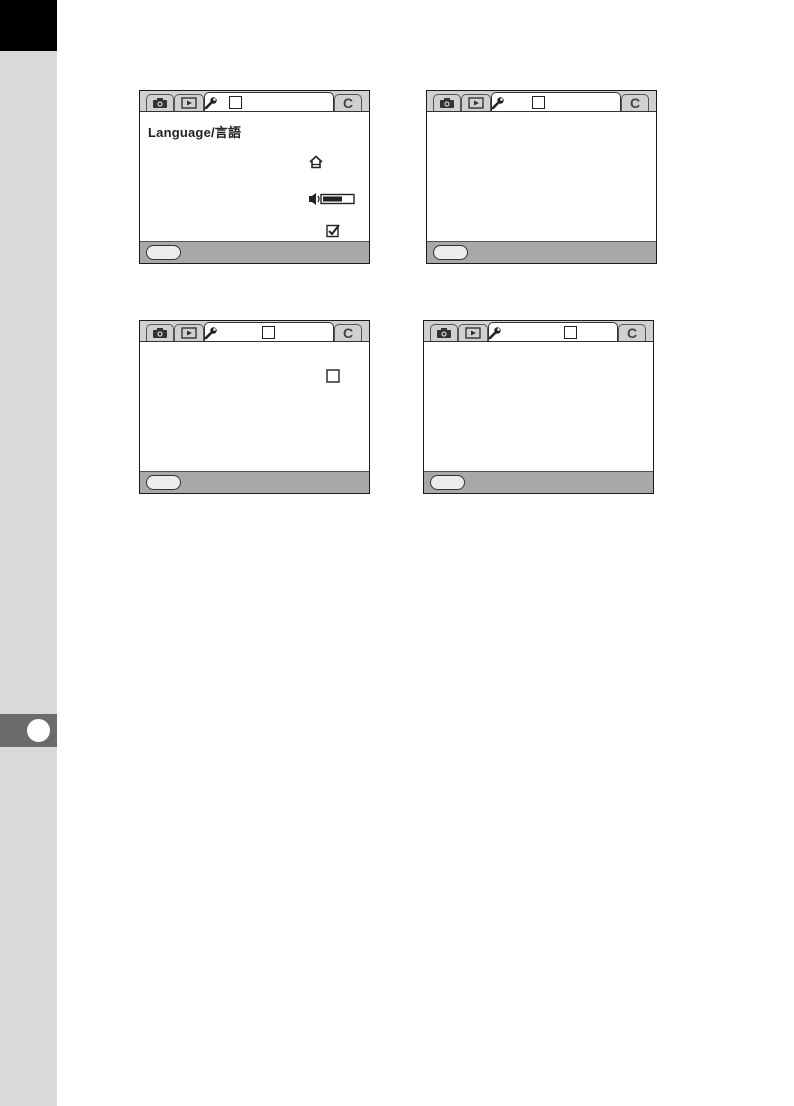 Image resolution: width=794 pixels, height=1106 pixels. Describe the element at coordinates (333, 231) in the screenshot. I see `checkbox-checked-icon` at that location.